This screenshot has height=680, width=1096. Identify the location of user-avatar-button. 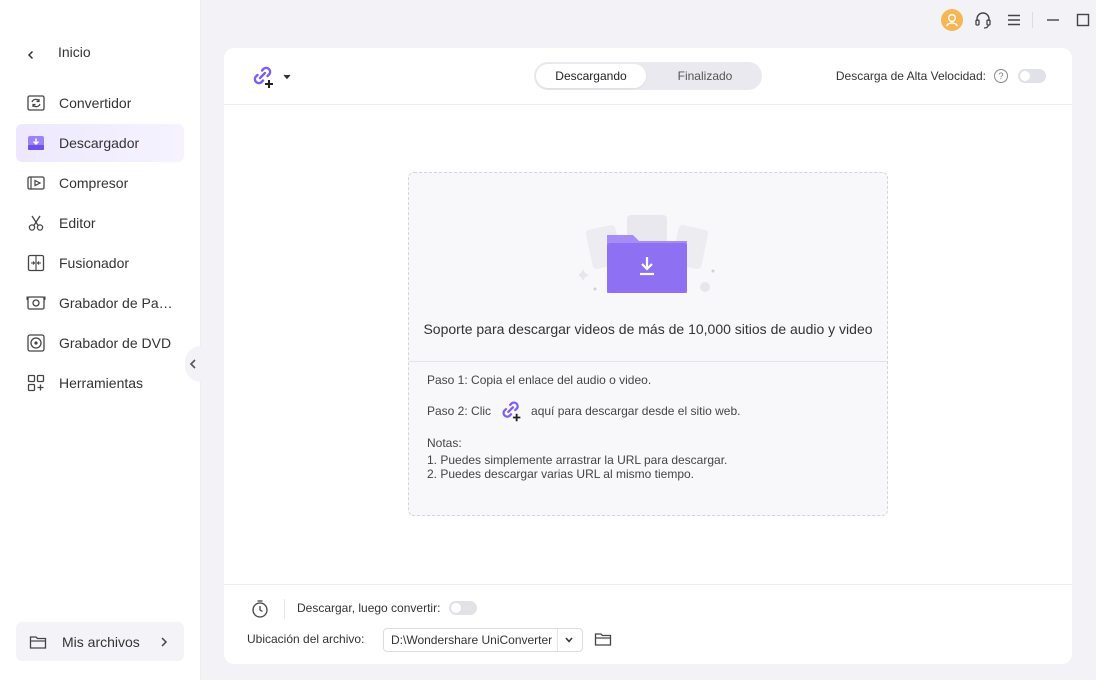
(952, 20).